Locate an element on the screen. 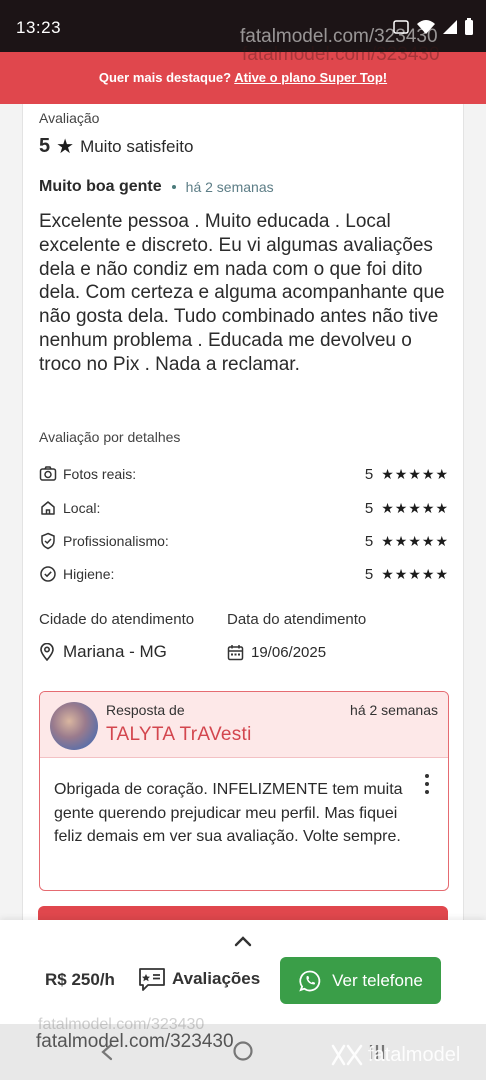 The height and width of the screenshot is (1080, 486). check-circle-icon is located at coordinates (48, 574).